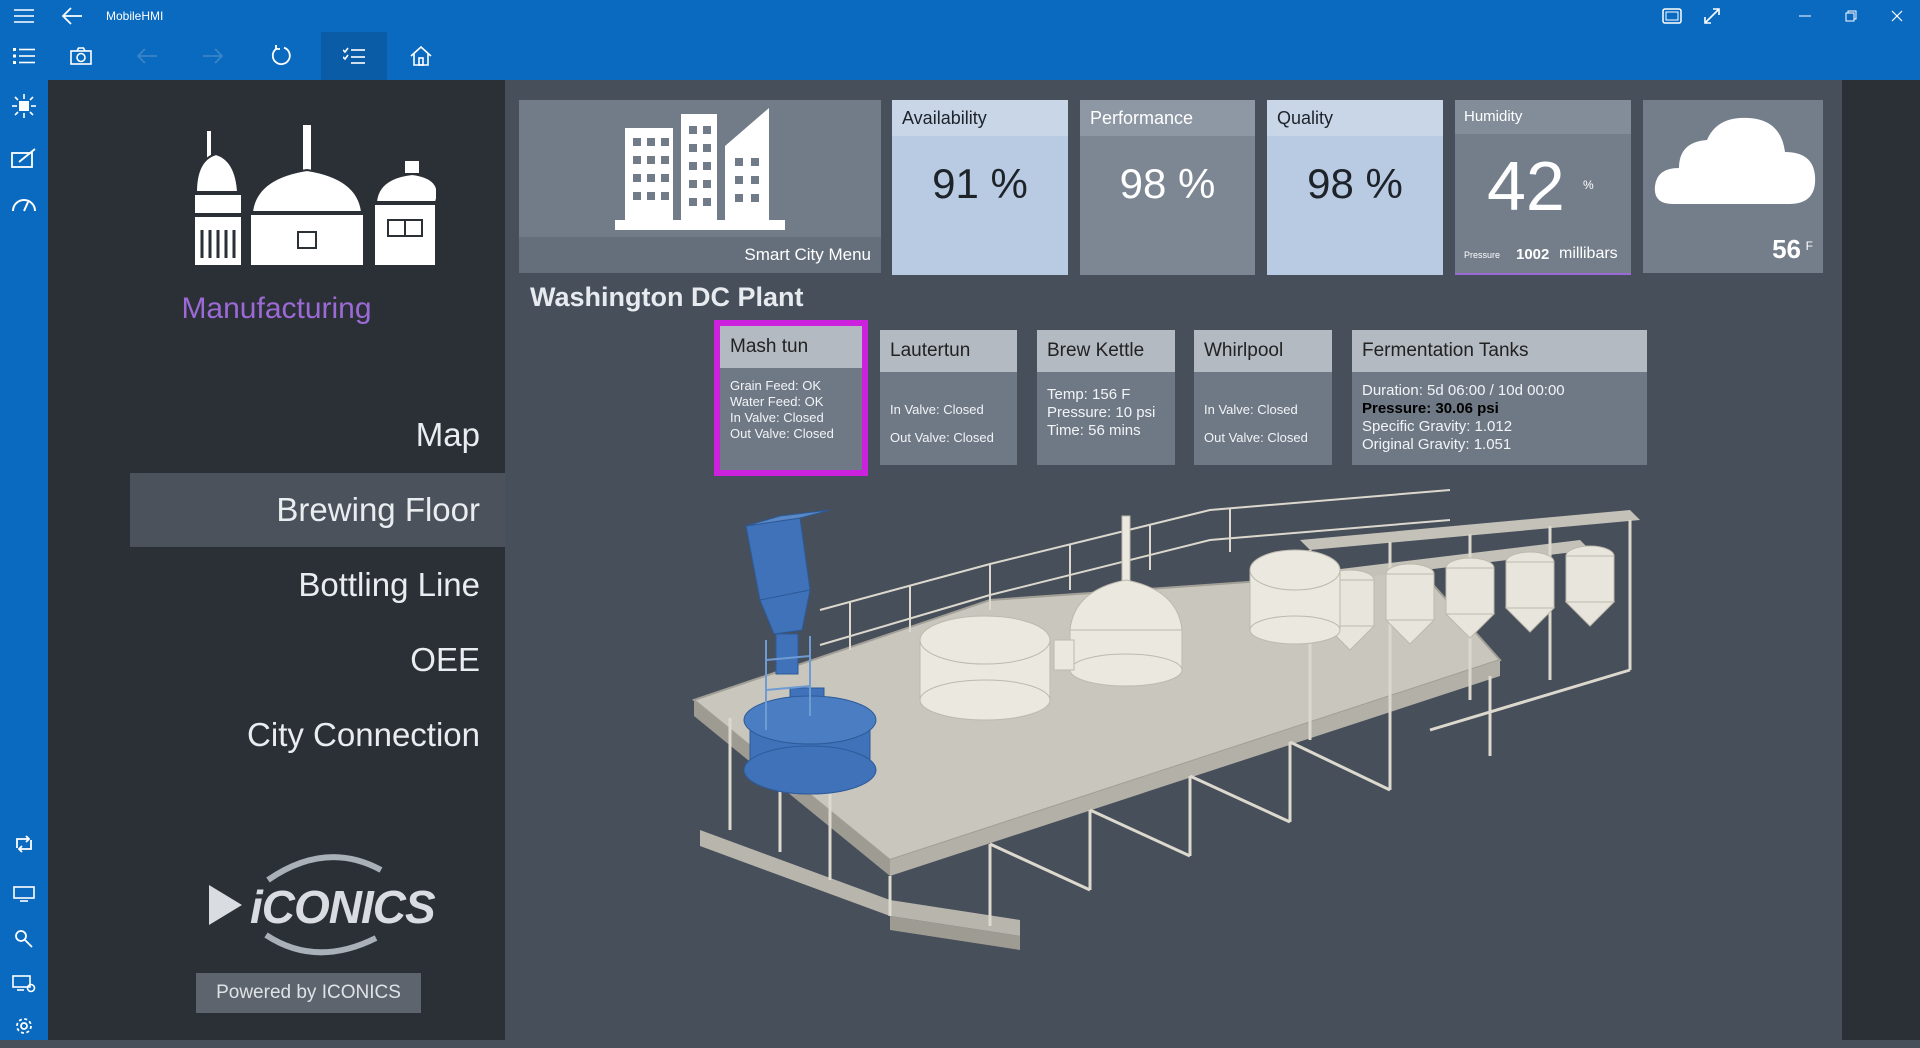 The height and width of the screenshot is (1048, 1920). What do you see at coordinates (1251, 409) in the screenshot?
I see `whirlpool-line: In Valve: Closed` at bounding box center [1251, 409].